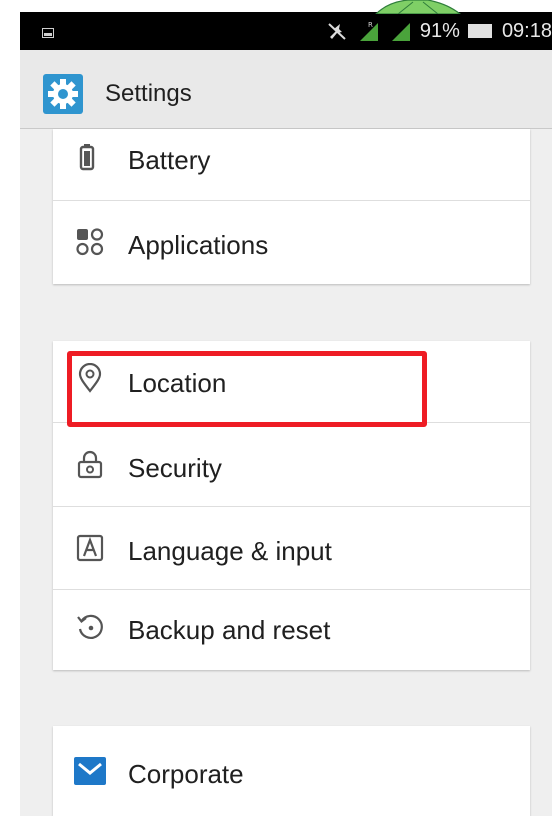 Image resolution: width=552 pixels, height=816 pixels. What do you see at coordinates (169, 160) in the screenshot?
I see `settings-item-label: Battery` at bounding box center [169, 160].